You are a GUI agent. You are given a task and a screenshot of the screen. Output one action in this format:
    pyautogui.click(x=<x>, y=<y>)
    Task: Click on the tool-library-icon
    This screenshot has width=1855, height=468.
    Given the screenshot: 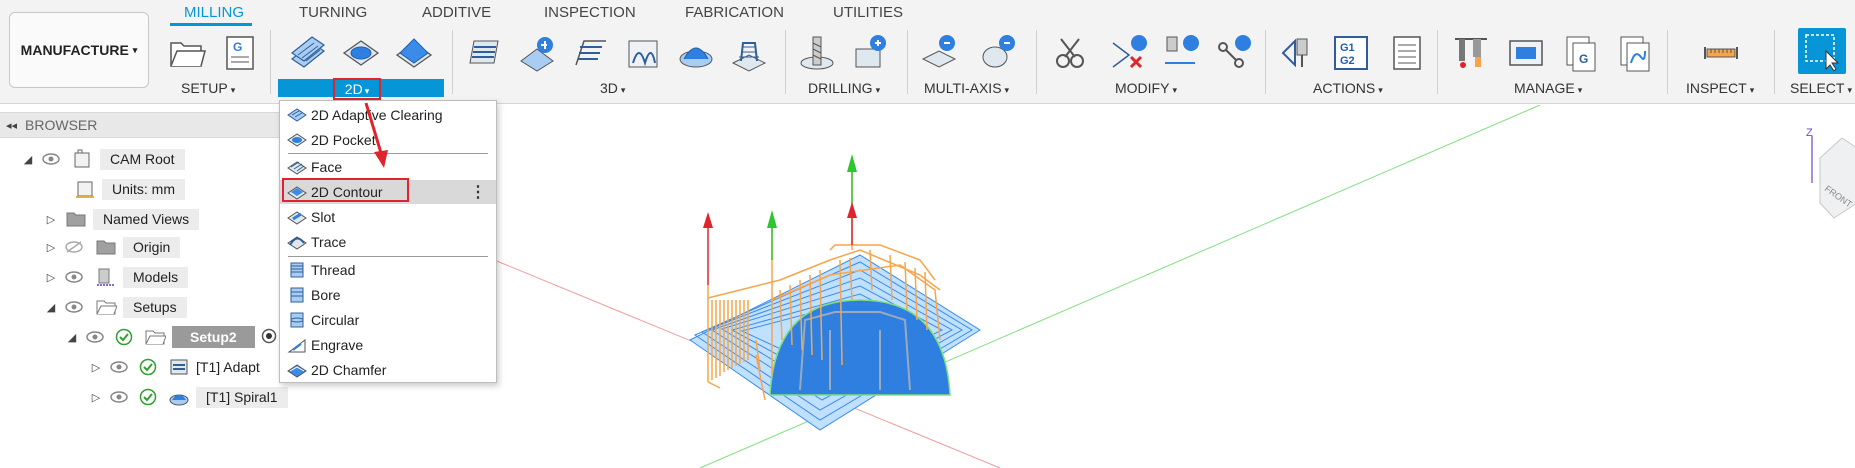 What is the action you would take?
    pyautogui.click(x=1471, y=53)
    